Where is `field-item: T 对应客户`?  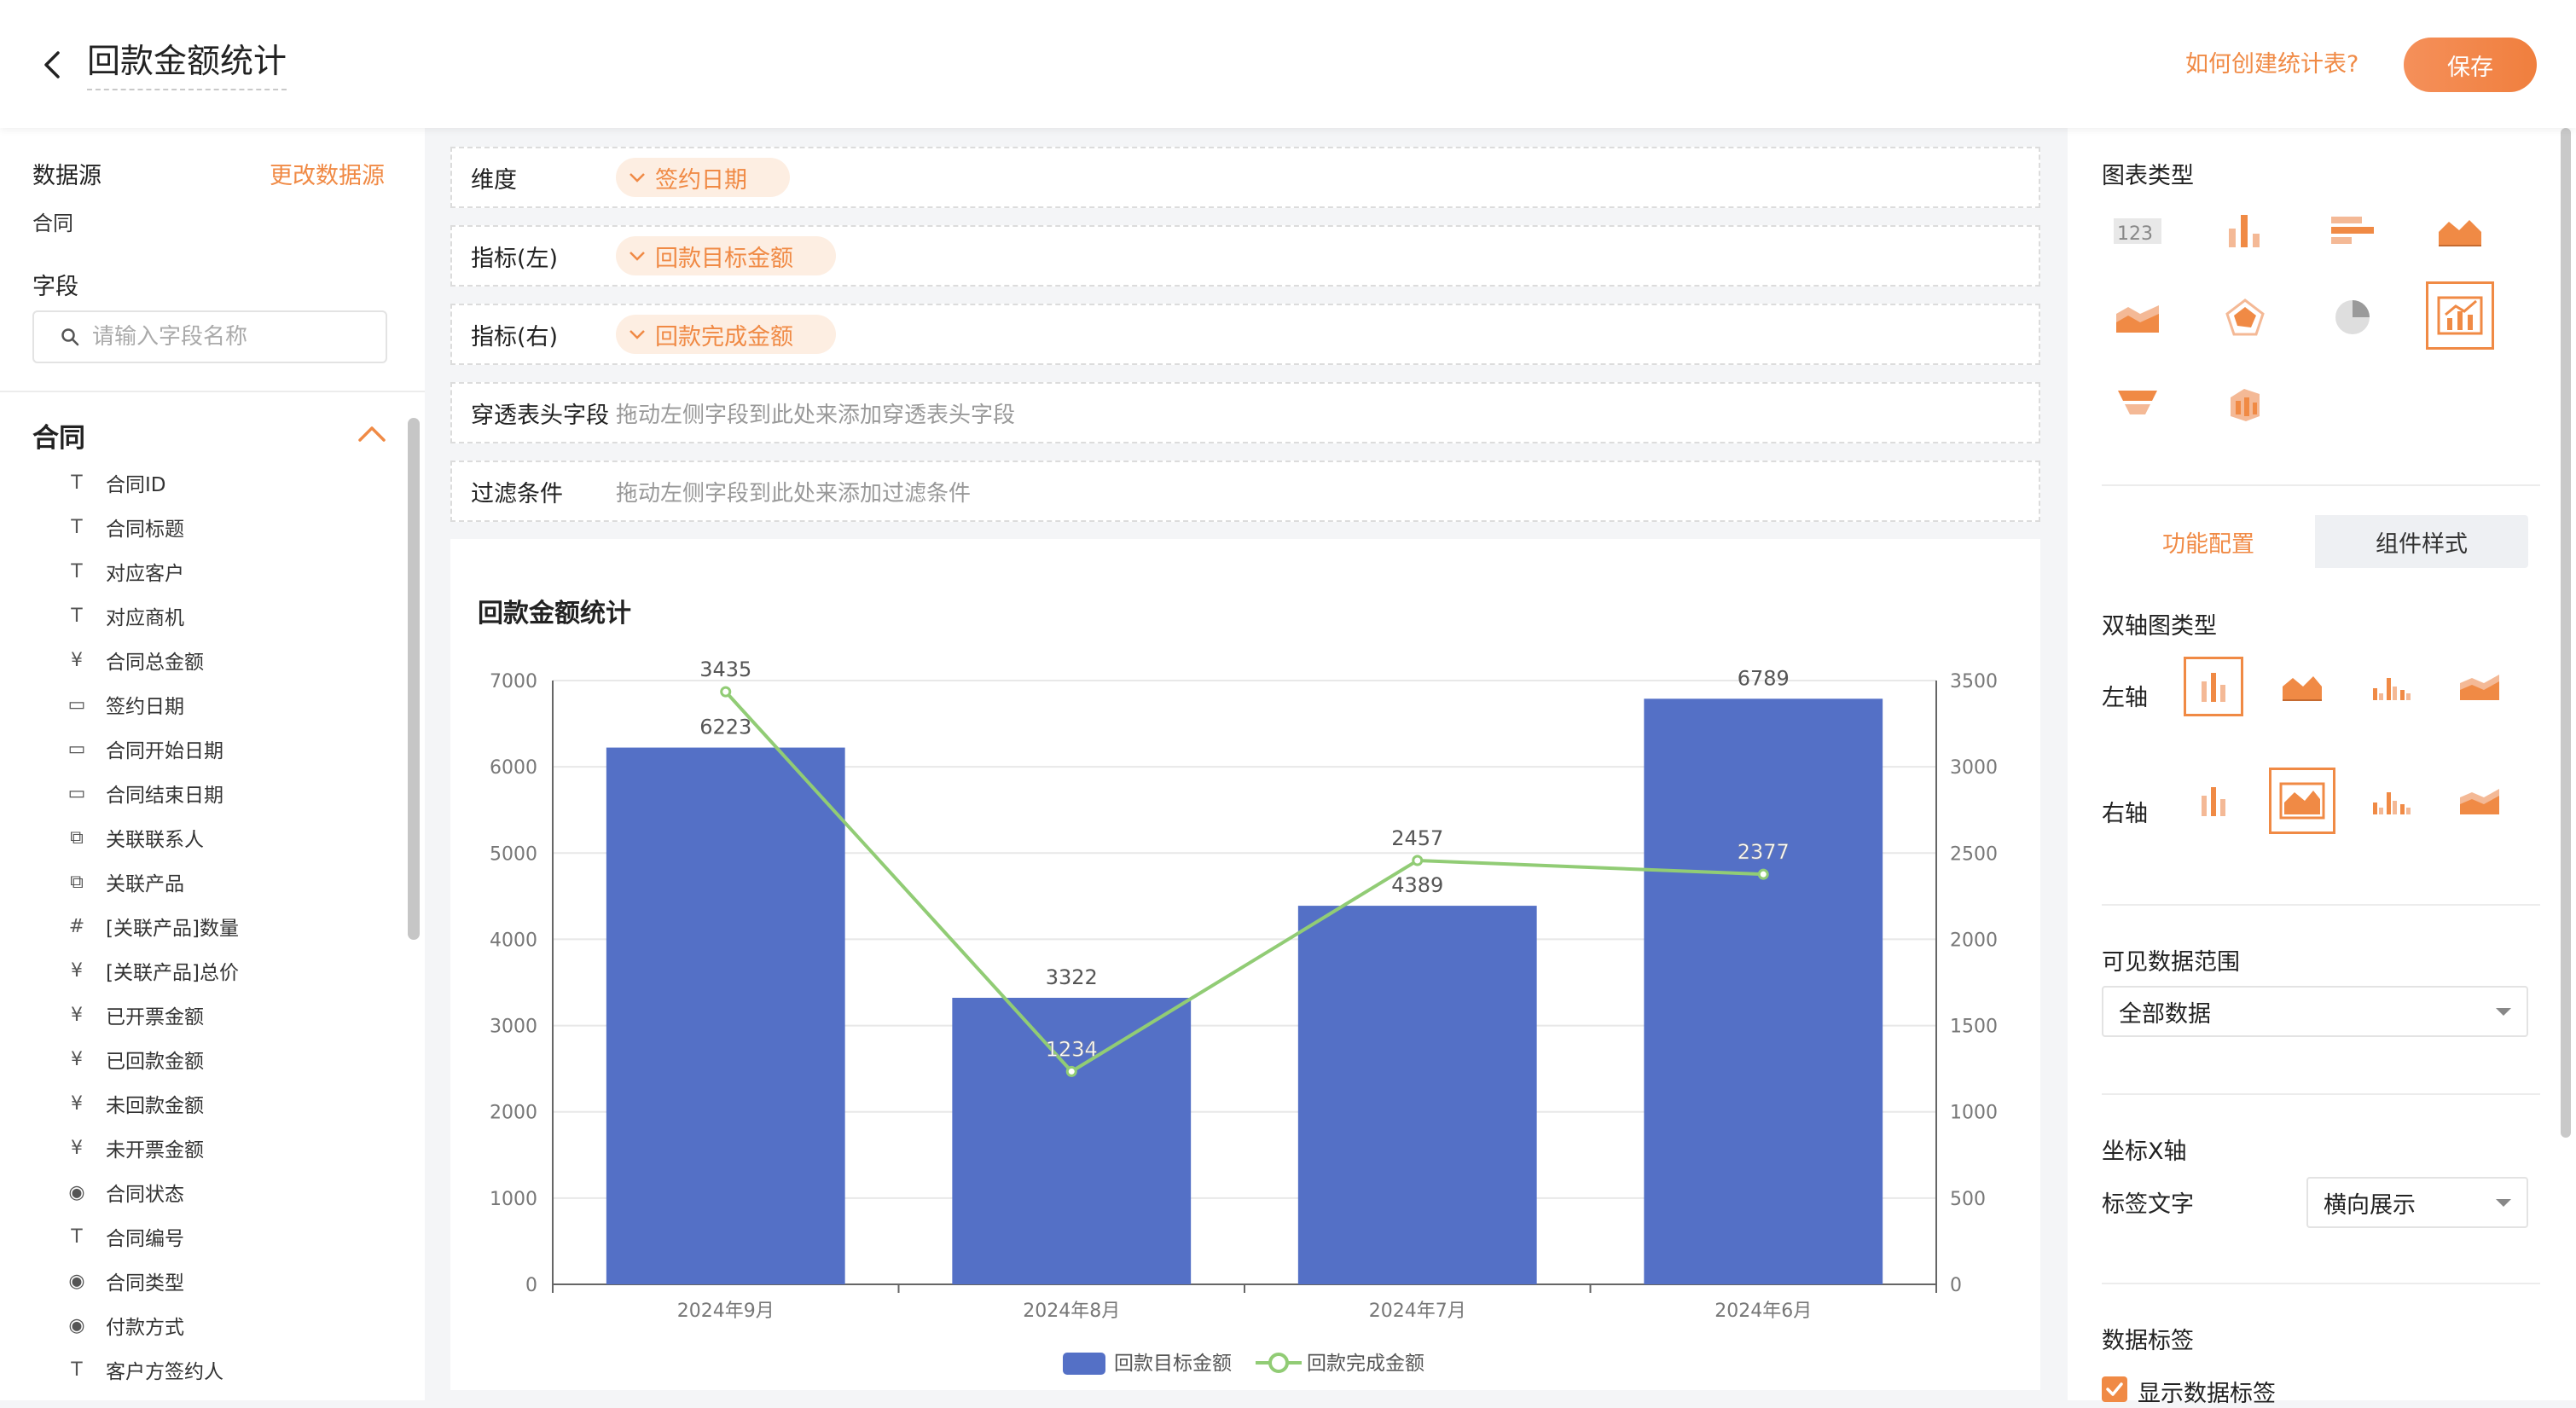 field-item: T 对应客户 is located at coordinates (200, 571).